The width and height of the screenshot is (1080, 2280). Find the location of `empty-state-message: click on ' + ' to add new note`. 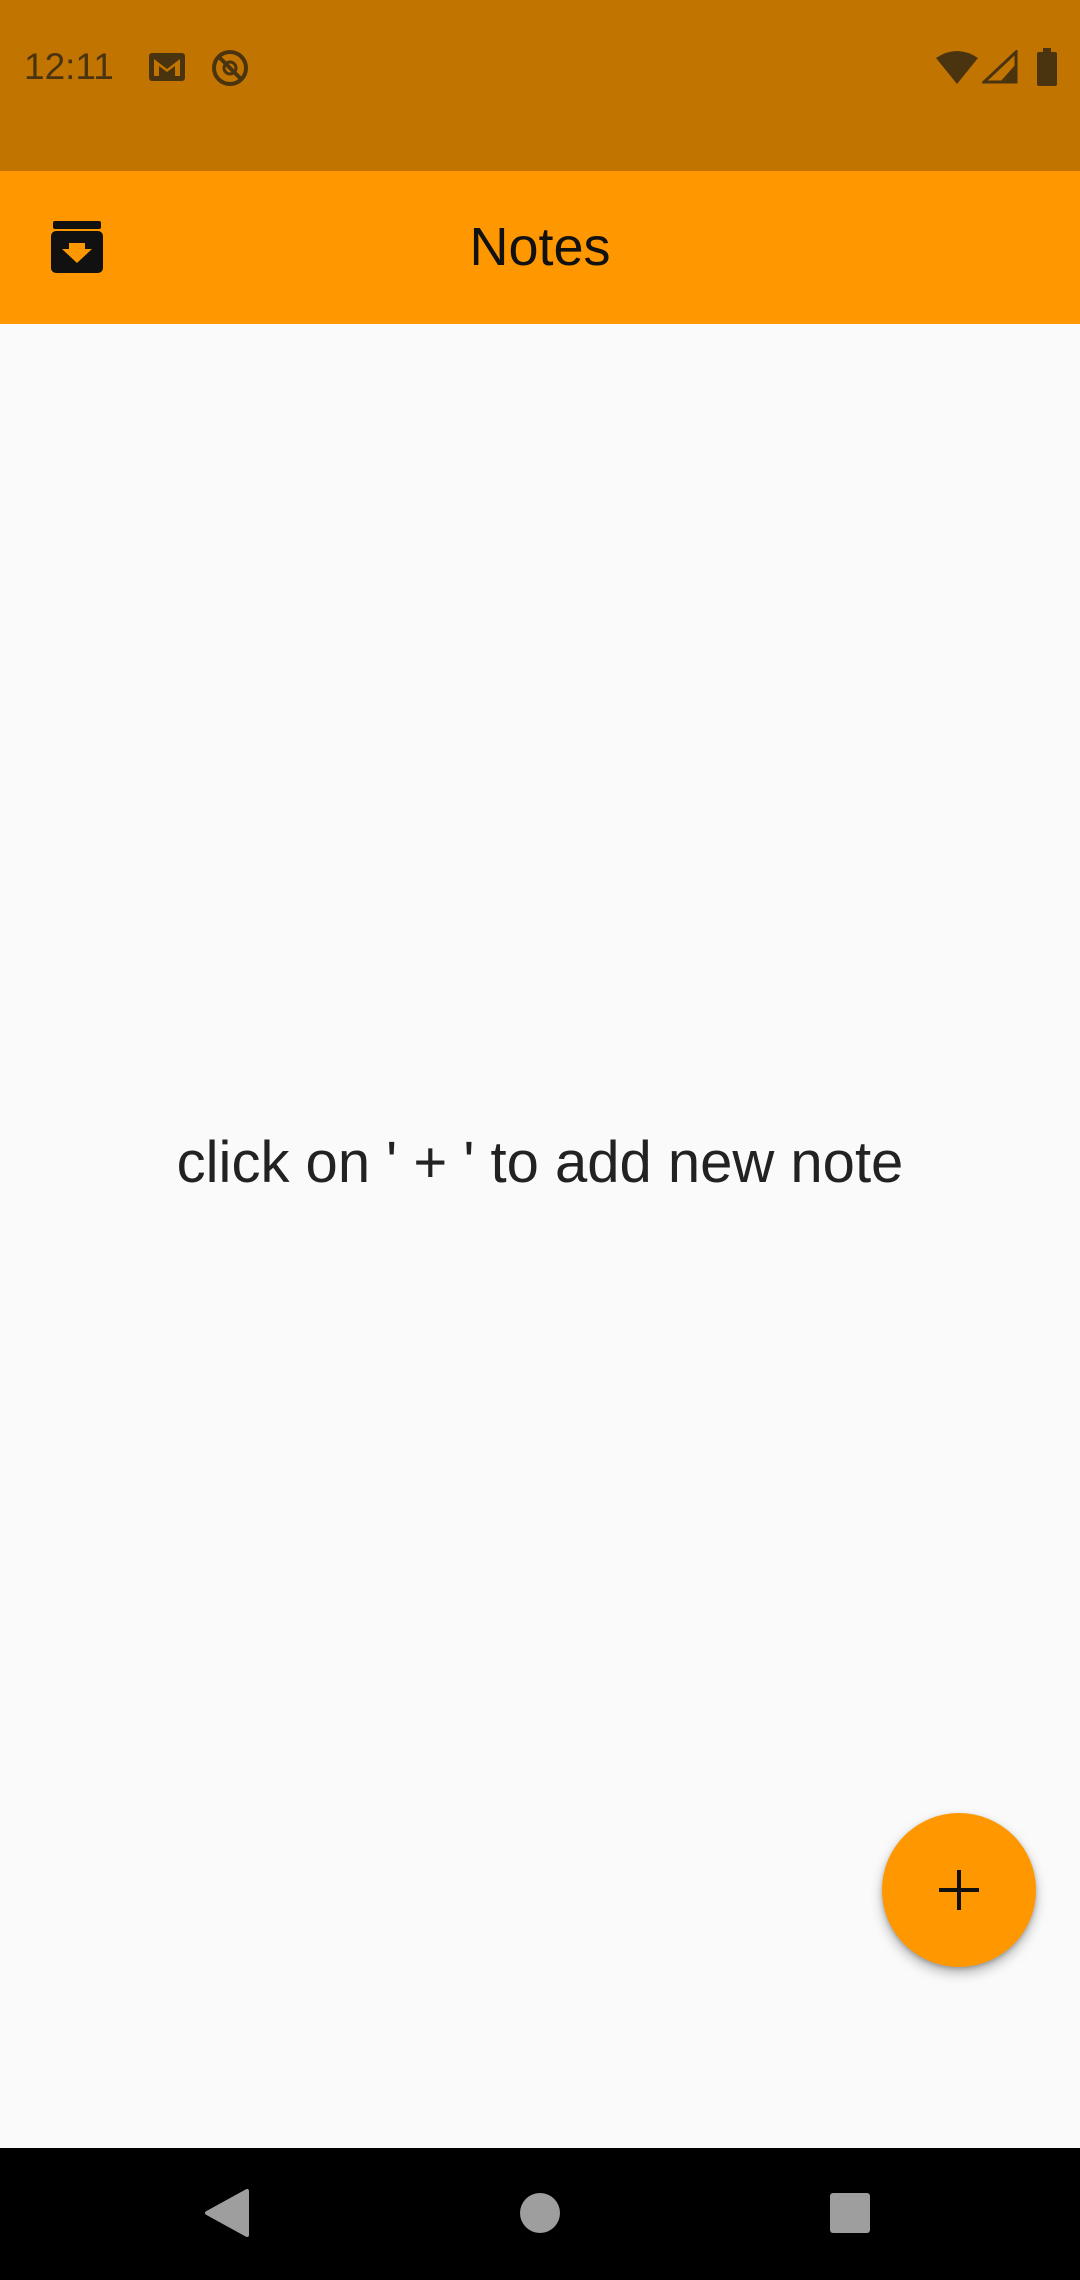

empty-state-message: click on ' + ' to add new note is located at coordinates (540, 1162).